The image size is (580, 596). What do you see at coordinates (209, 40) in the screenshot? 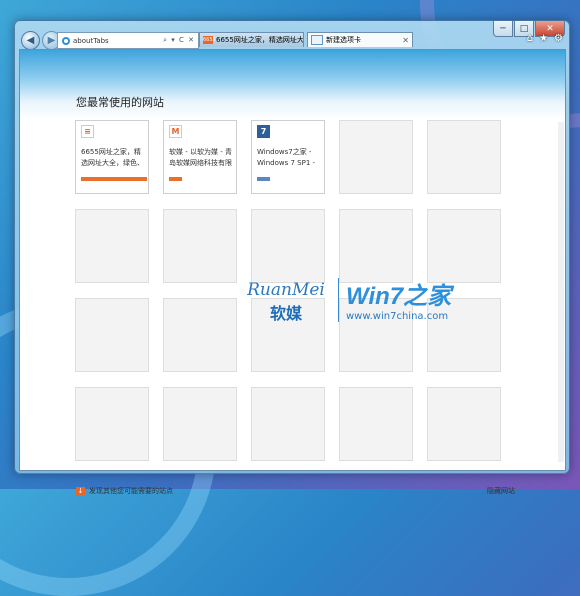
I see `site-favicon-icon: 6655` at bounding box center [209, 40].